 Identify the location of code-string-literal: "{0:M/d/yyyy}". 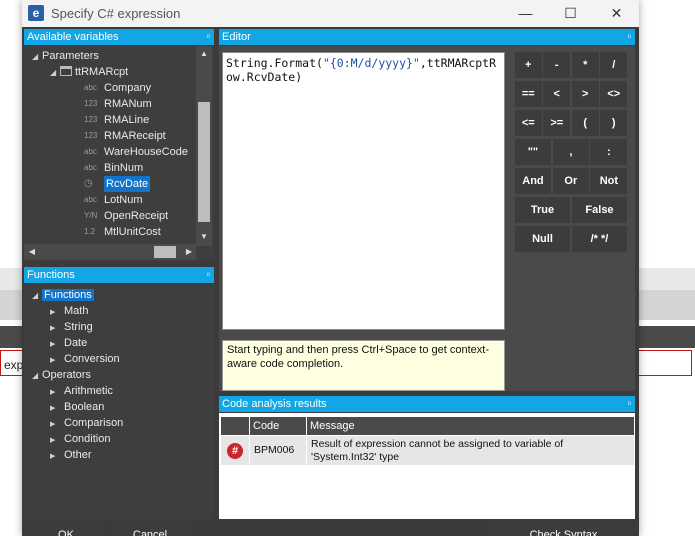
(371, 63).